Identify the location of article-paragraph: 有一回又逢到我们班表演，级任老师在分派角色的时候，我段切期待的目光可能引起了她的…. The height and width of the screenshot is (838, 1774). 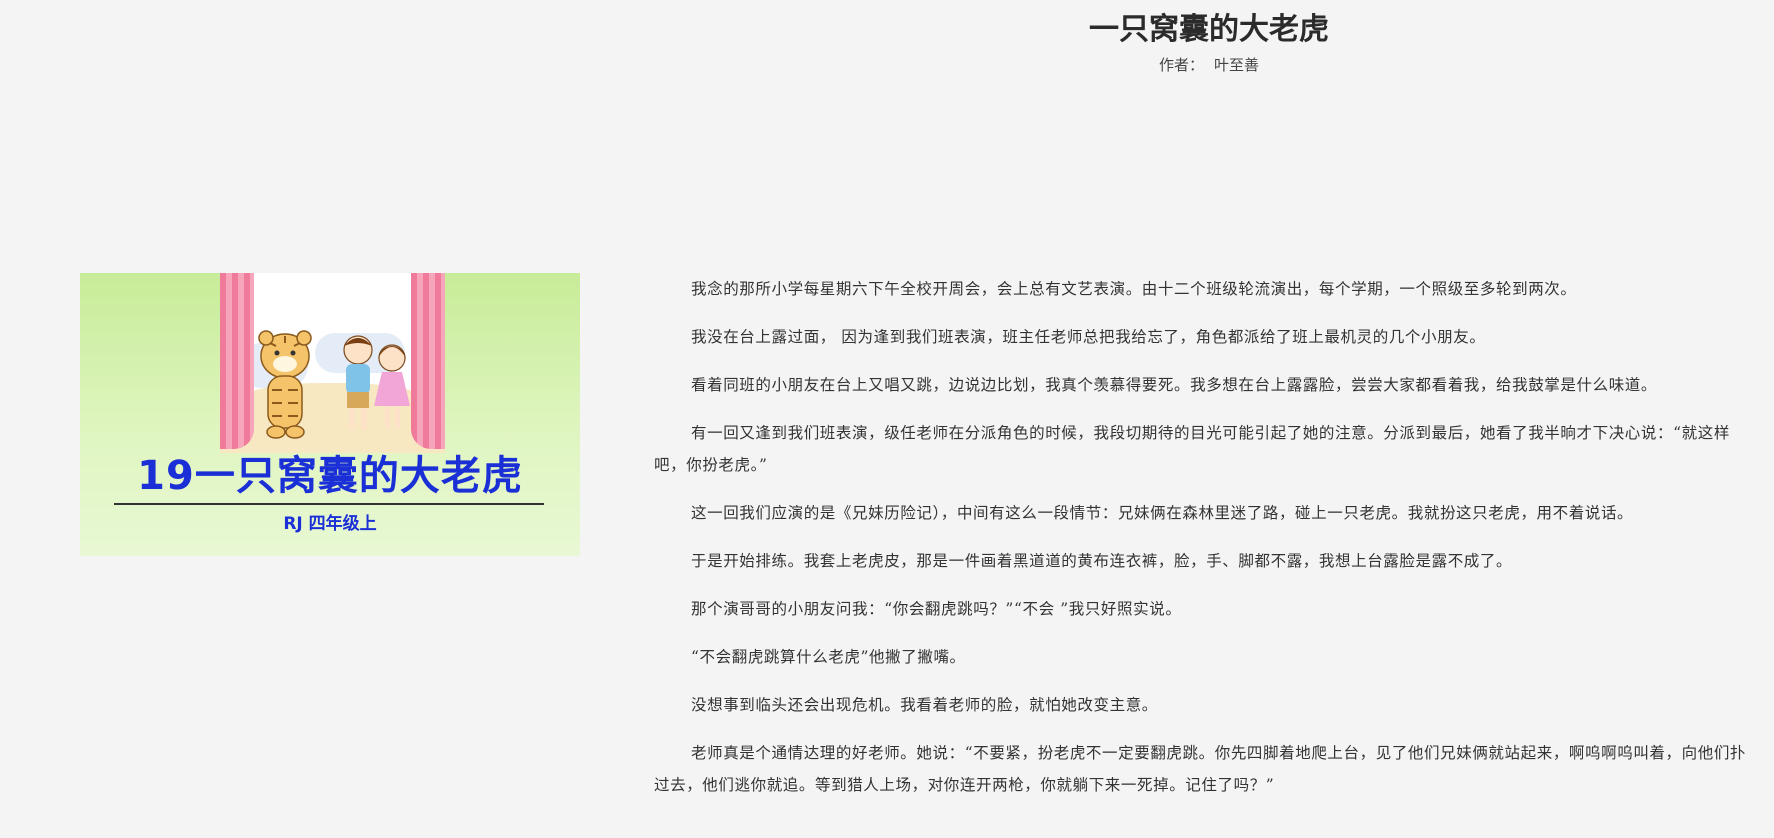
(1192, 449).